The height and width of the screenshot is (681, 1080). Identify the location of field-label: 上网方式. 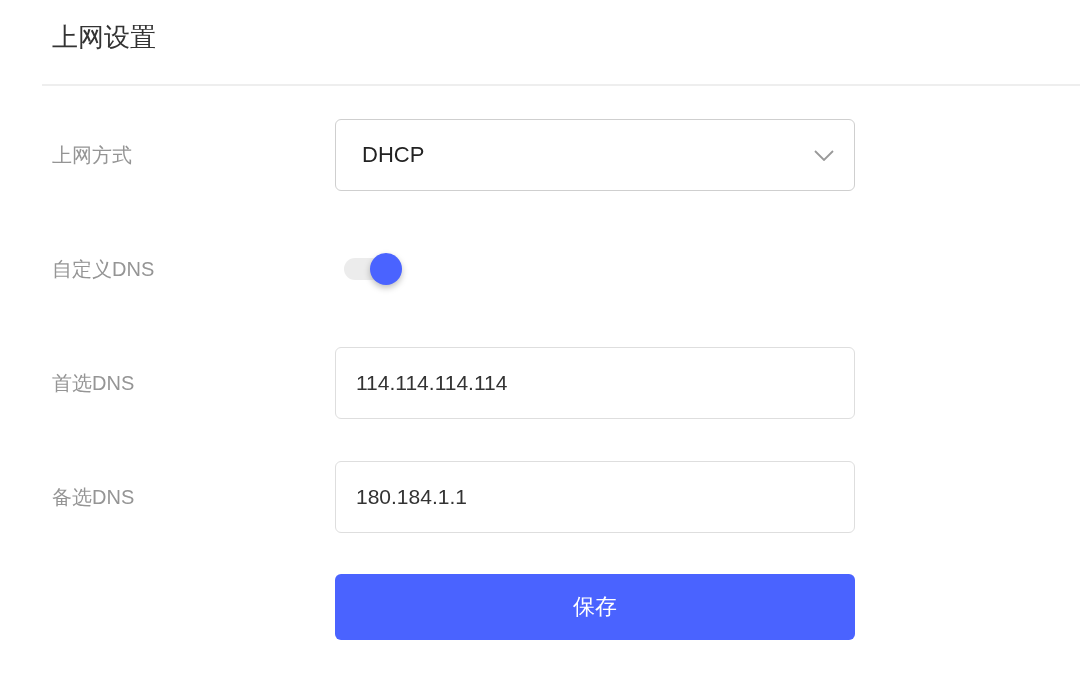
(92, 155).